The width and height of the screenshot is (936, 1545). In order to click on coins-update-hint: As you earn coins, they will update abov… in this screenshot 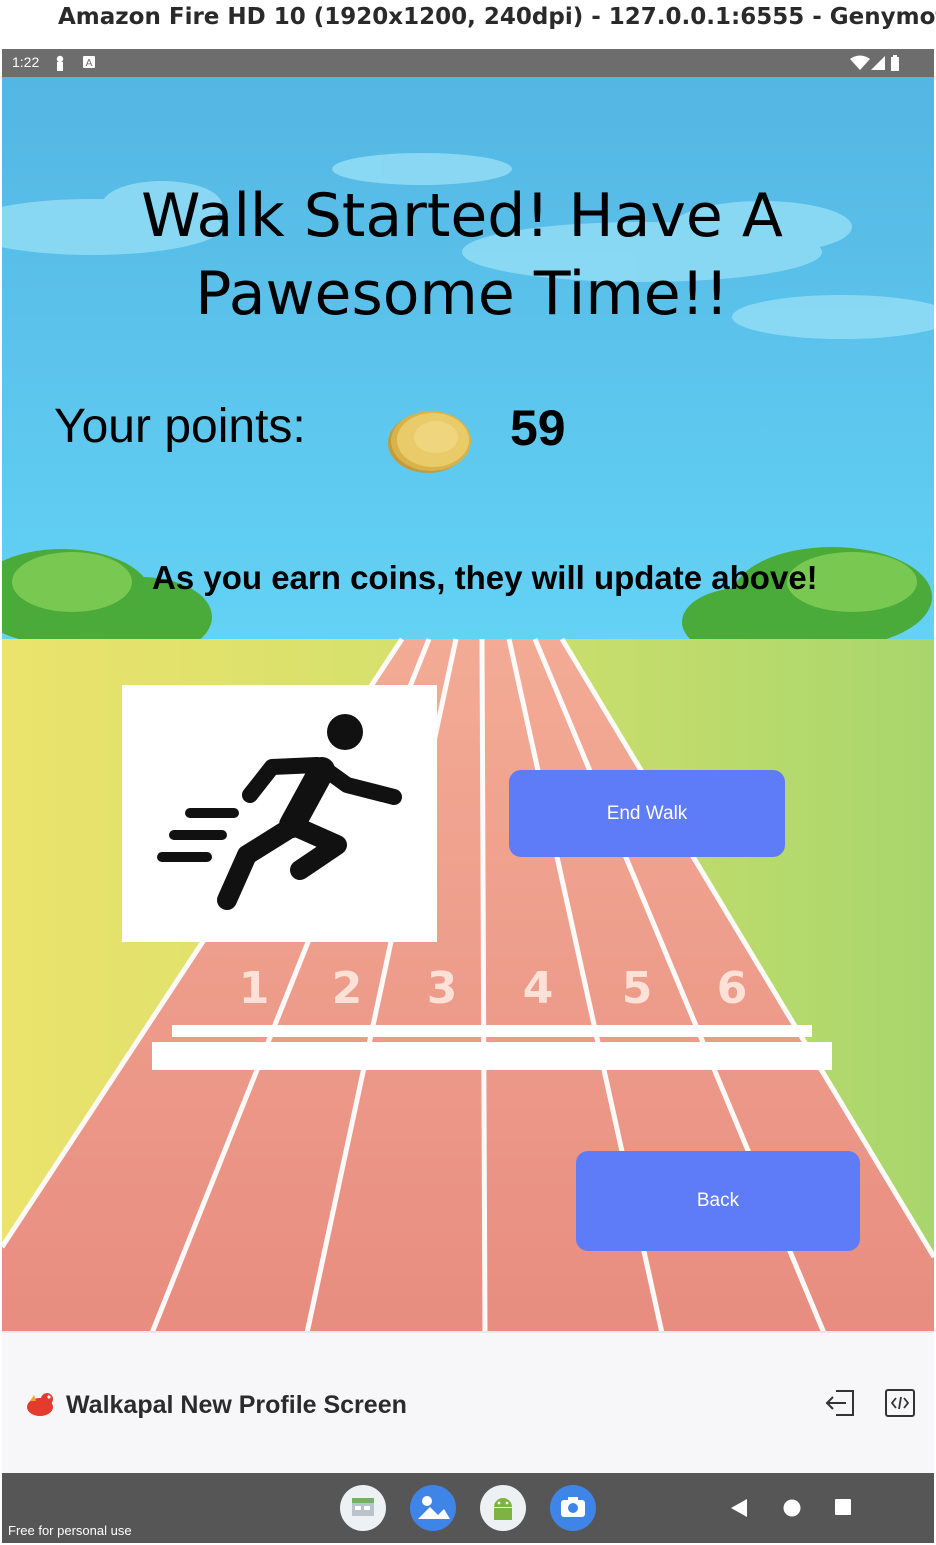, I will do `click(485, 577)`.